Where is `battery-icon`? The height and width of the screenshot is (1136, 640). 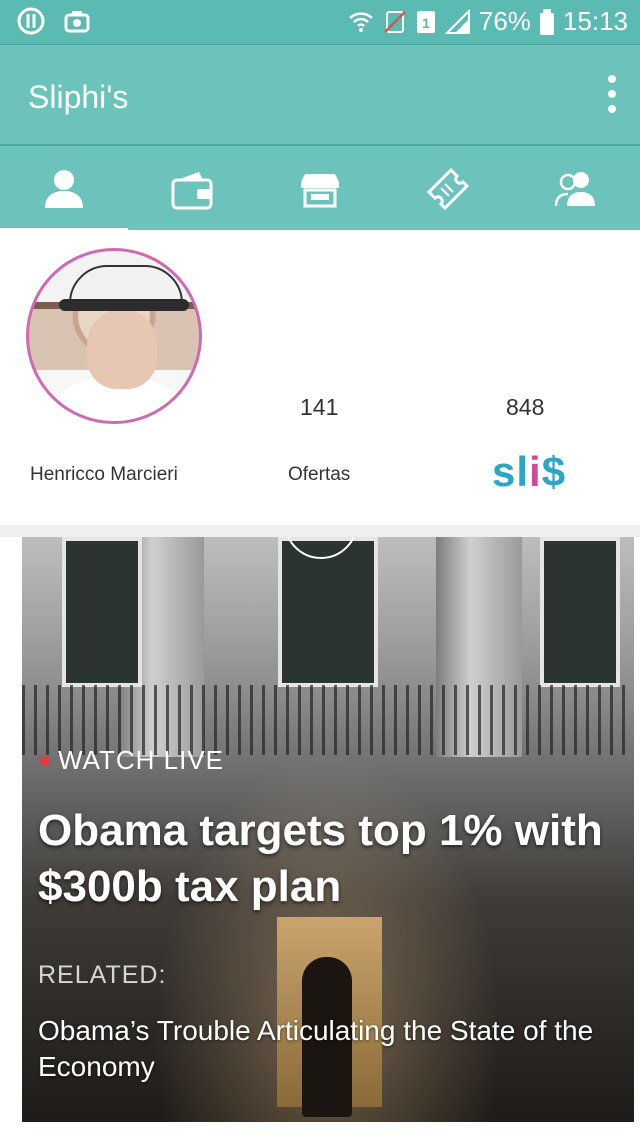
battery-icon is located at coordinates (546, 21).